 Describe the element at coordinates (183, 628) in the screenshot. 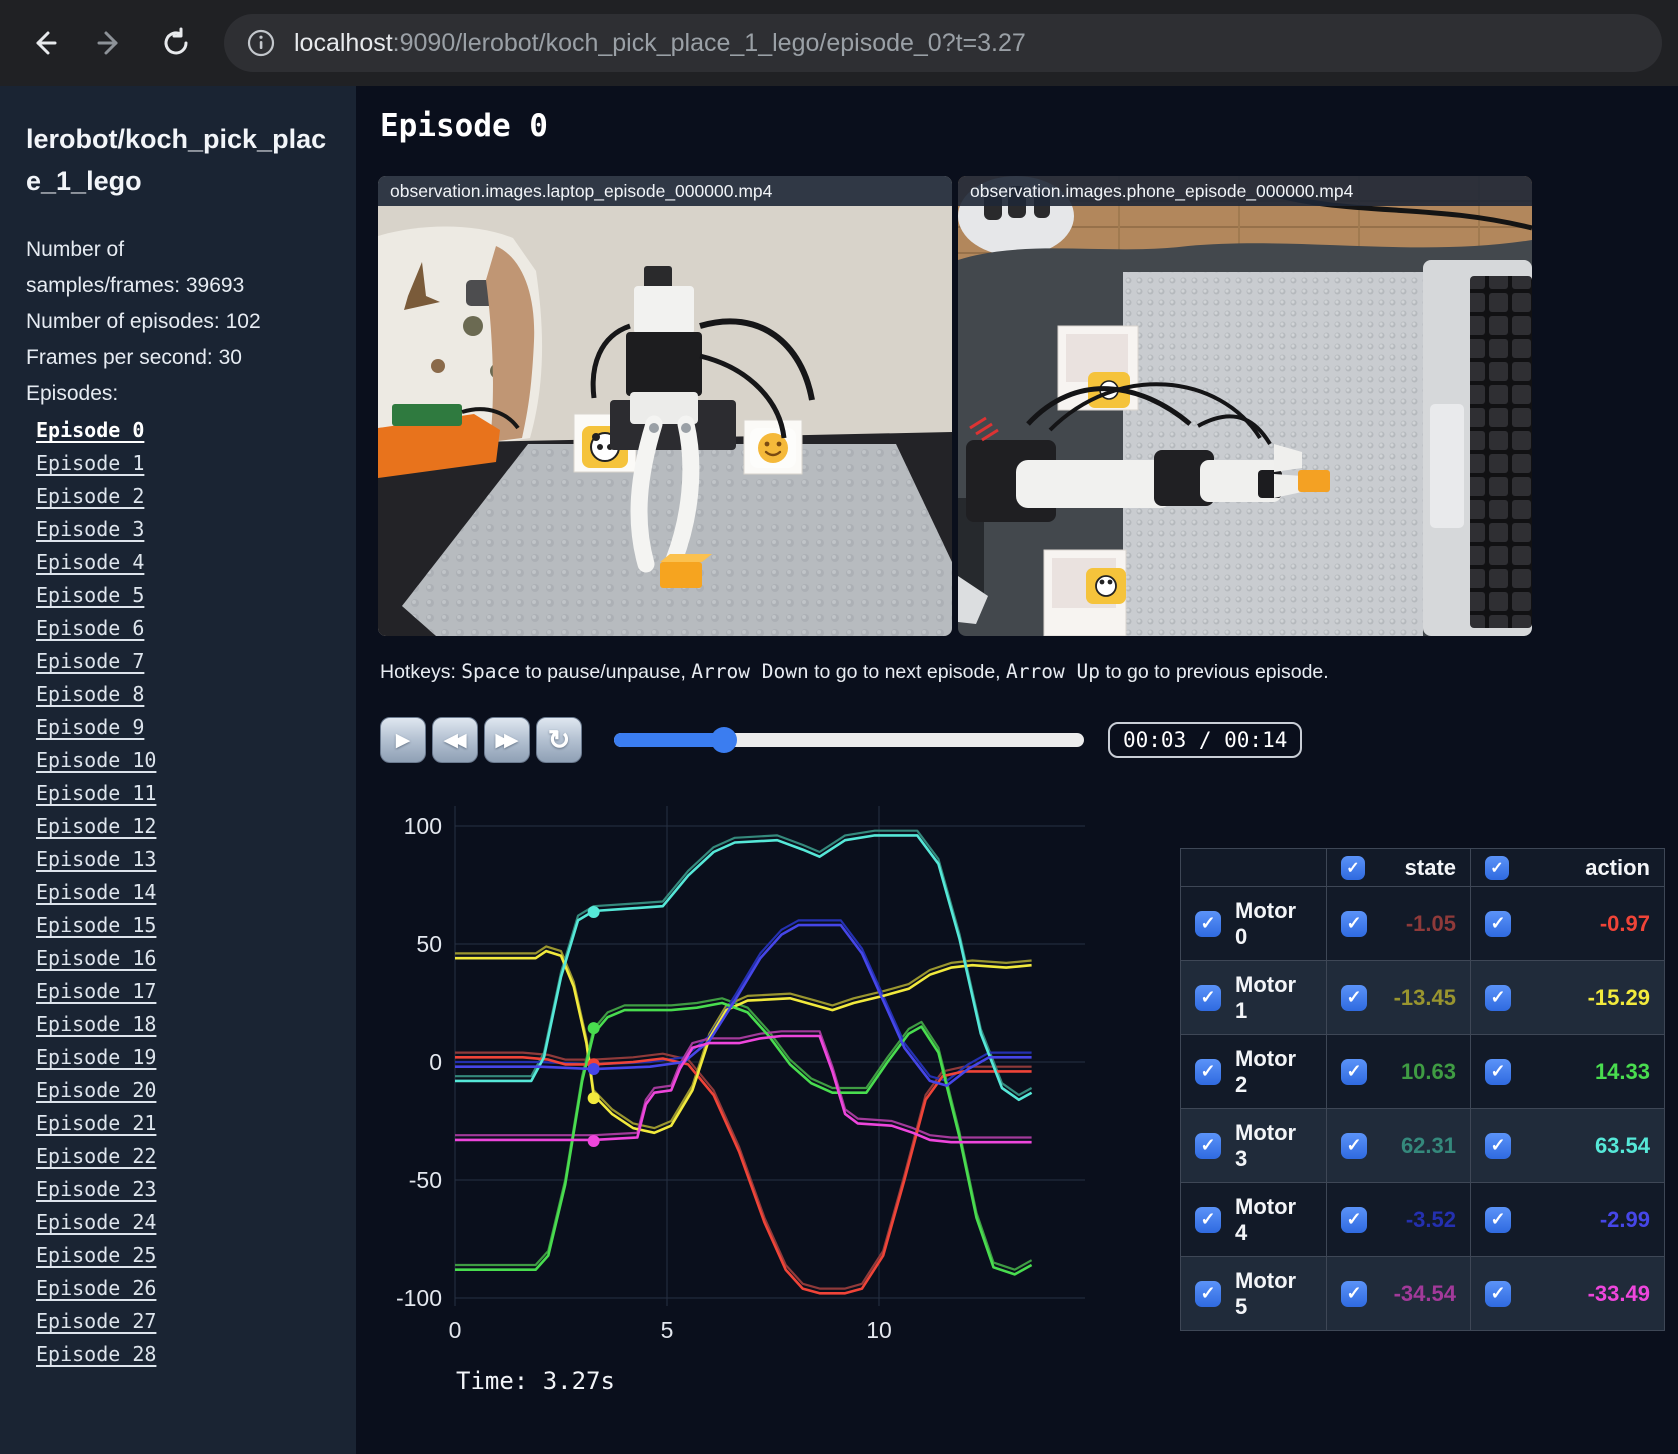

I see `episode-link: Episode 6` at that location.